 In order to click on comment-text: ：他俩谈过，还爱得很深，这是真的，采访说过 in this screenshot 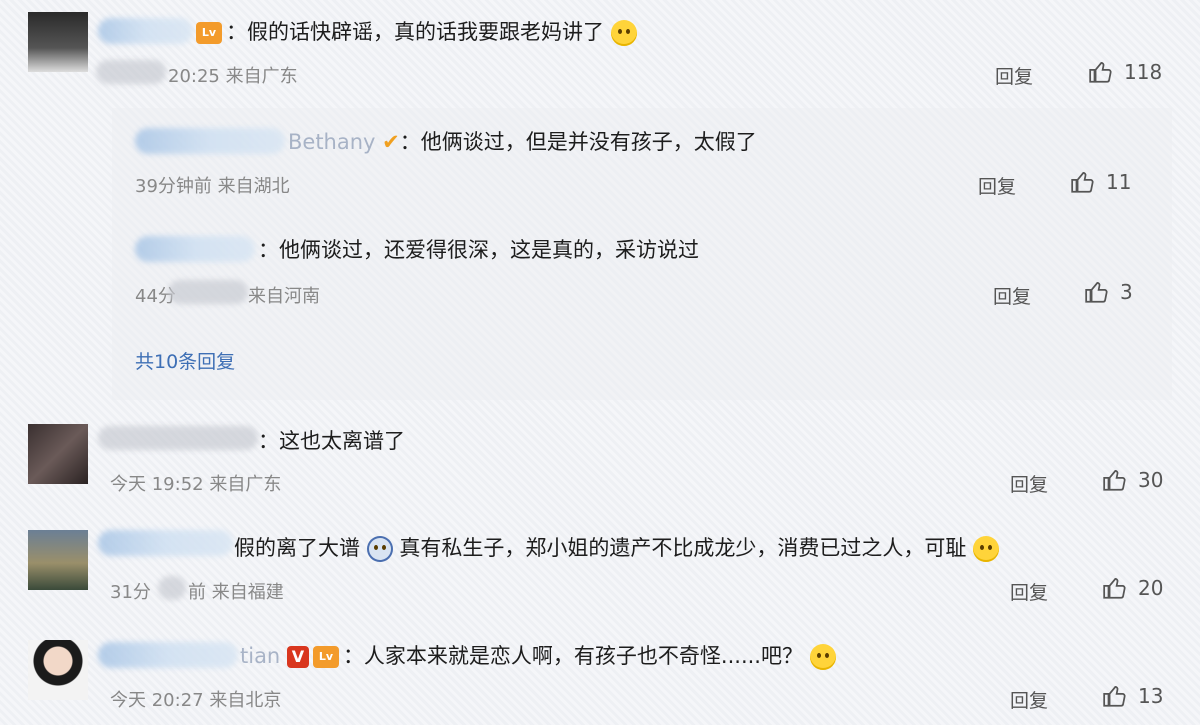, I will do `click(478, 250)`.